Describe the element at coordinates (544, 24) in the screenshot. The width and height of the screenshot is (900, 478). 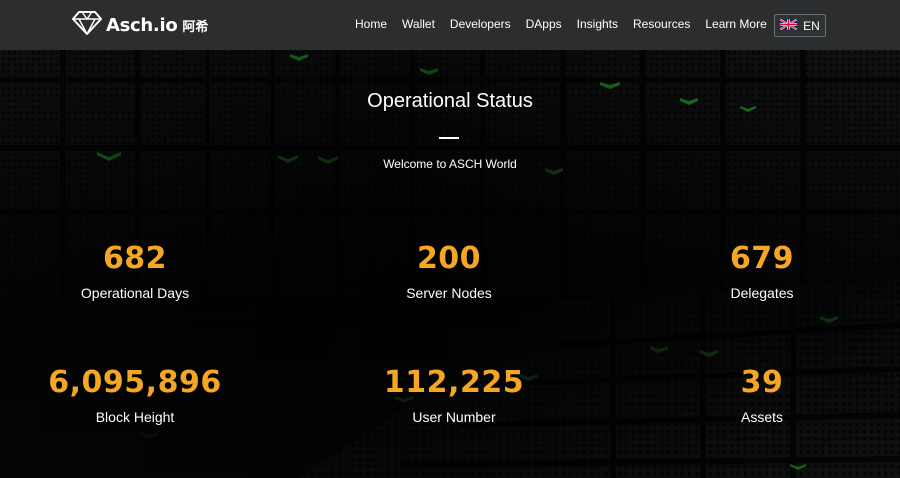
I see `nav-dapps: DApps` at that location.